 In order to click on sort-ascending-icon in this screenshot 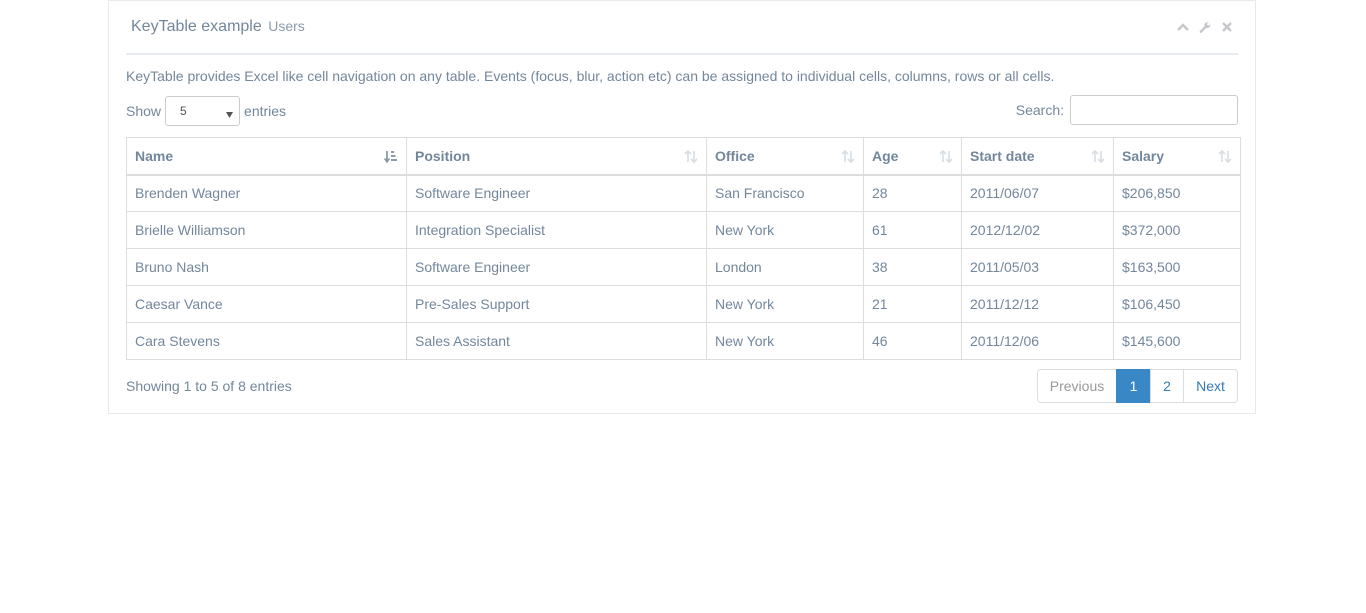, I will do `click(390, 158)`.